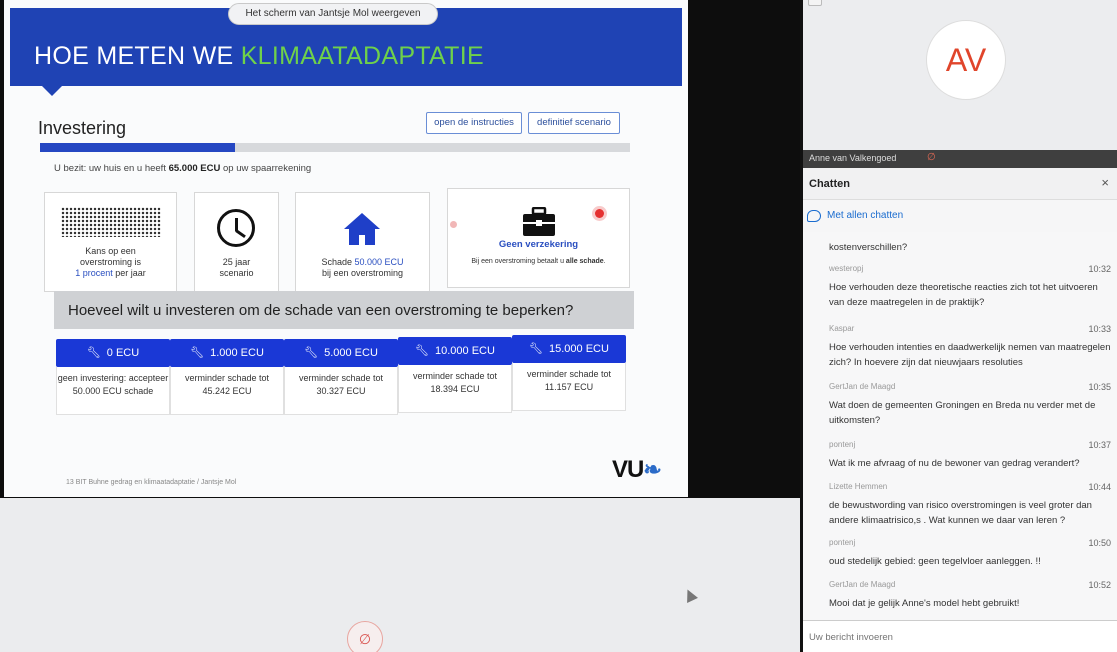  Describe the element at coordinates (137, 56) in the screenshot. I see `title-text: HOE METEN WE` at that location.